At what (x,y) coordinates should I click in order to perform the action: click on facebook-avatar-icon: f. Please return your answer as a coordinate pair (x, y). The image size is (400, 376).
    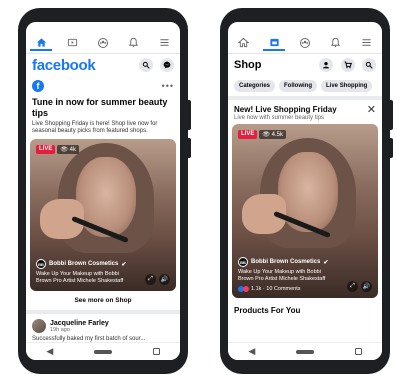
    Looking at the image, I should click on (38, 86).